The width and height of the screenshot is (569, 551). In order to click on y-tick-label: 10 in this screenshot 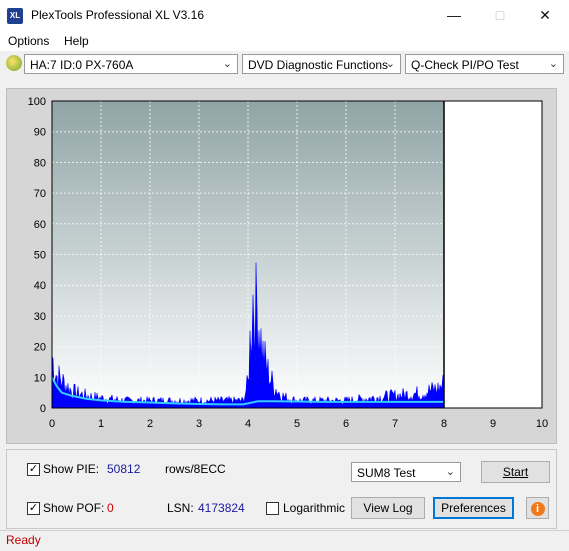, I will do `click(40, 378)`.